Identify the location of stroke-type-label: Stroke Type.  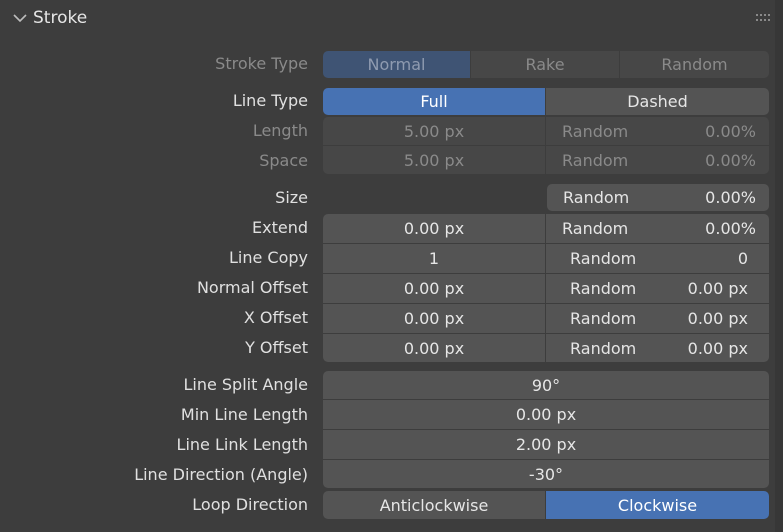
(261, 63).